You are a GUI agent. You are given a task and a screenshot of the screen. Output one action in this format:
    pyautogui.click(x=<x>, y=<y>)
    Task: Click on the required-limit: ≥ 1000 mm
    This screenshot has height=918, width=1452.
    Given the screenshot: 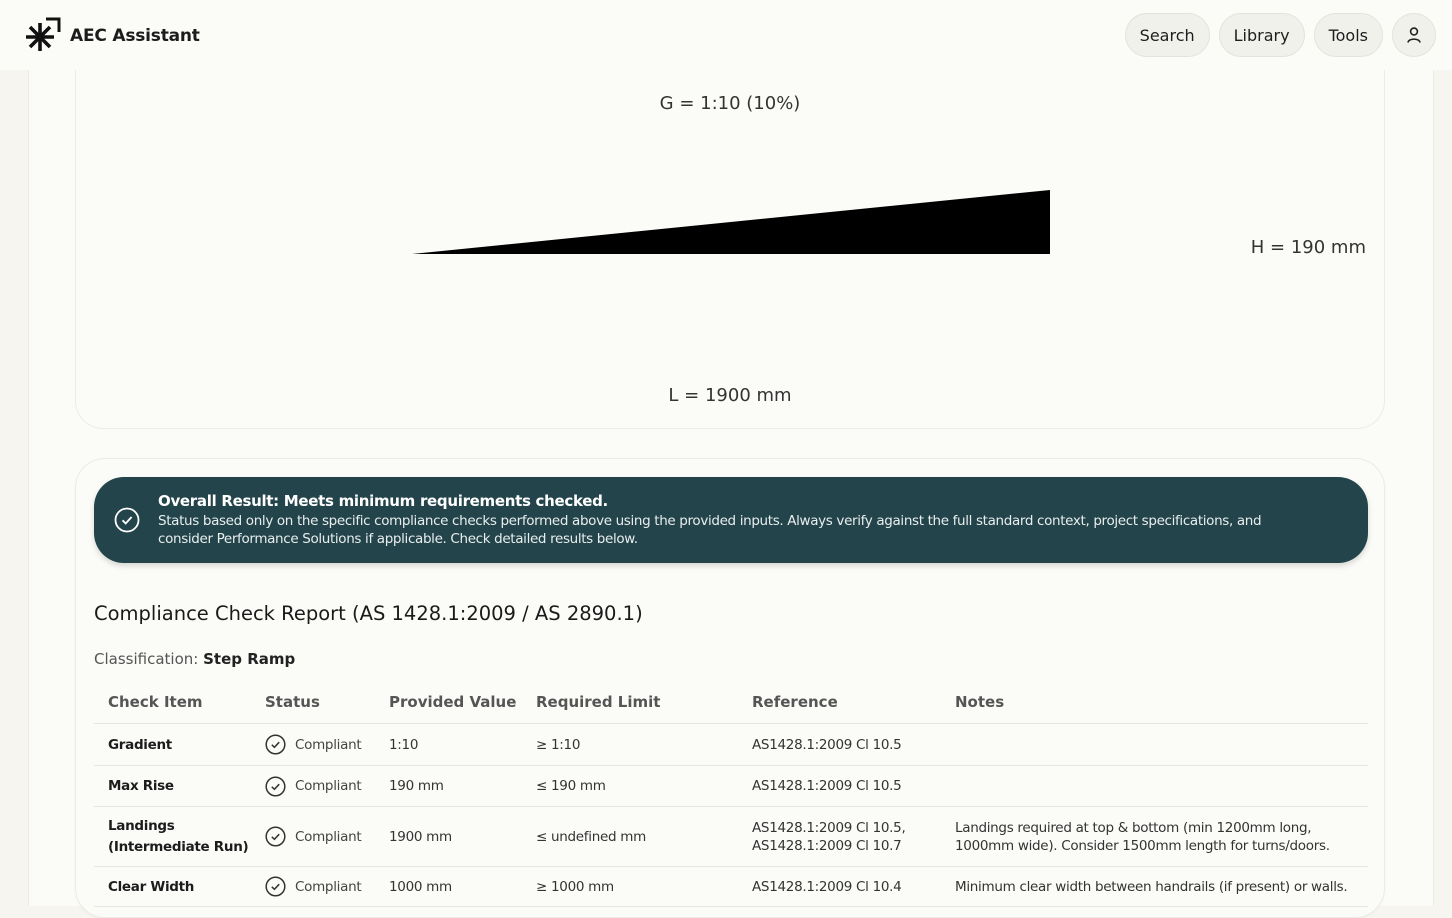 What is the action you would take?
    pyautogui.click(x=630, y=886)
    